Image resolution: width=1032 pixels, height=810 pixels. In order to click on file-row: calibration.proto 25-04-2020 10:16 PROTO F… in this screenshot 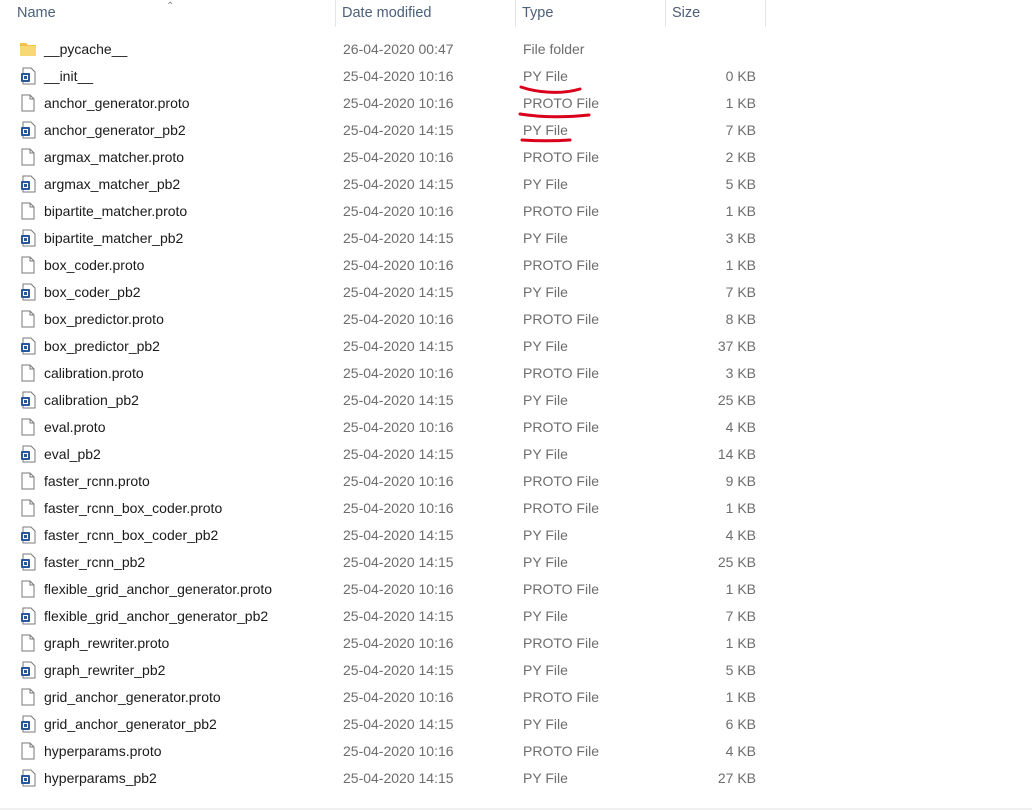, I will do `click(383, 374)`.